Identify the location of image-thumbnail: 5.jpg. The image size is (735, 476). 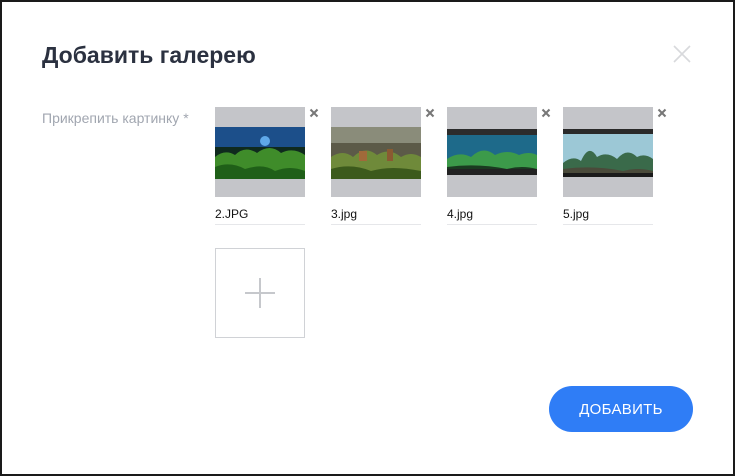
(615, 166).